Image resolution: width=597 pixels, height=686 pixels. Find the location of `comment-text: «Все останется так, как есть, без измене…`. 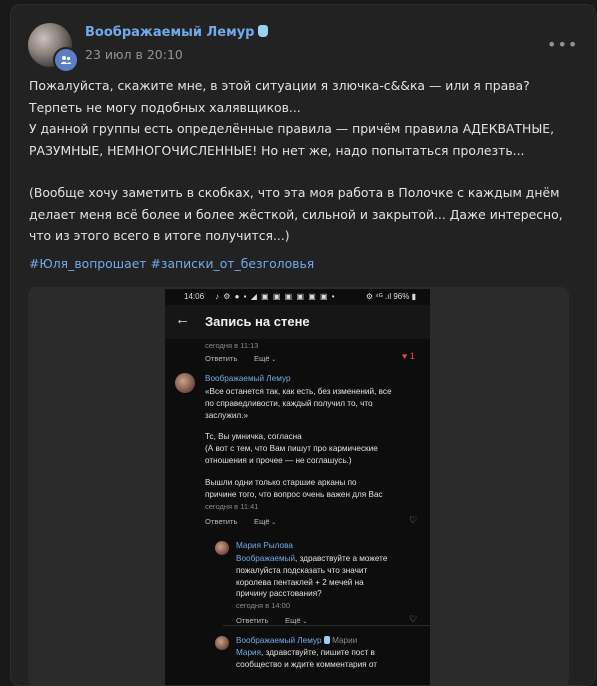

comment-text: «Все останется так, как есть, без измене… is located at coordinates (298, 443).